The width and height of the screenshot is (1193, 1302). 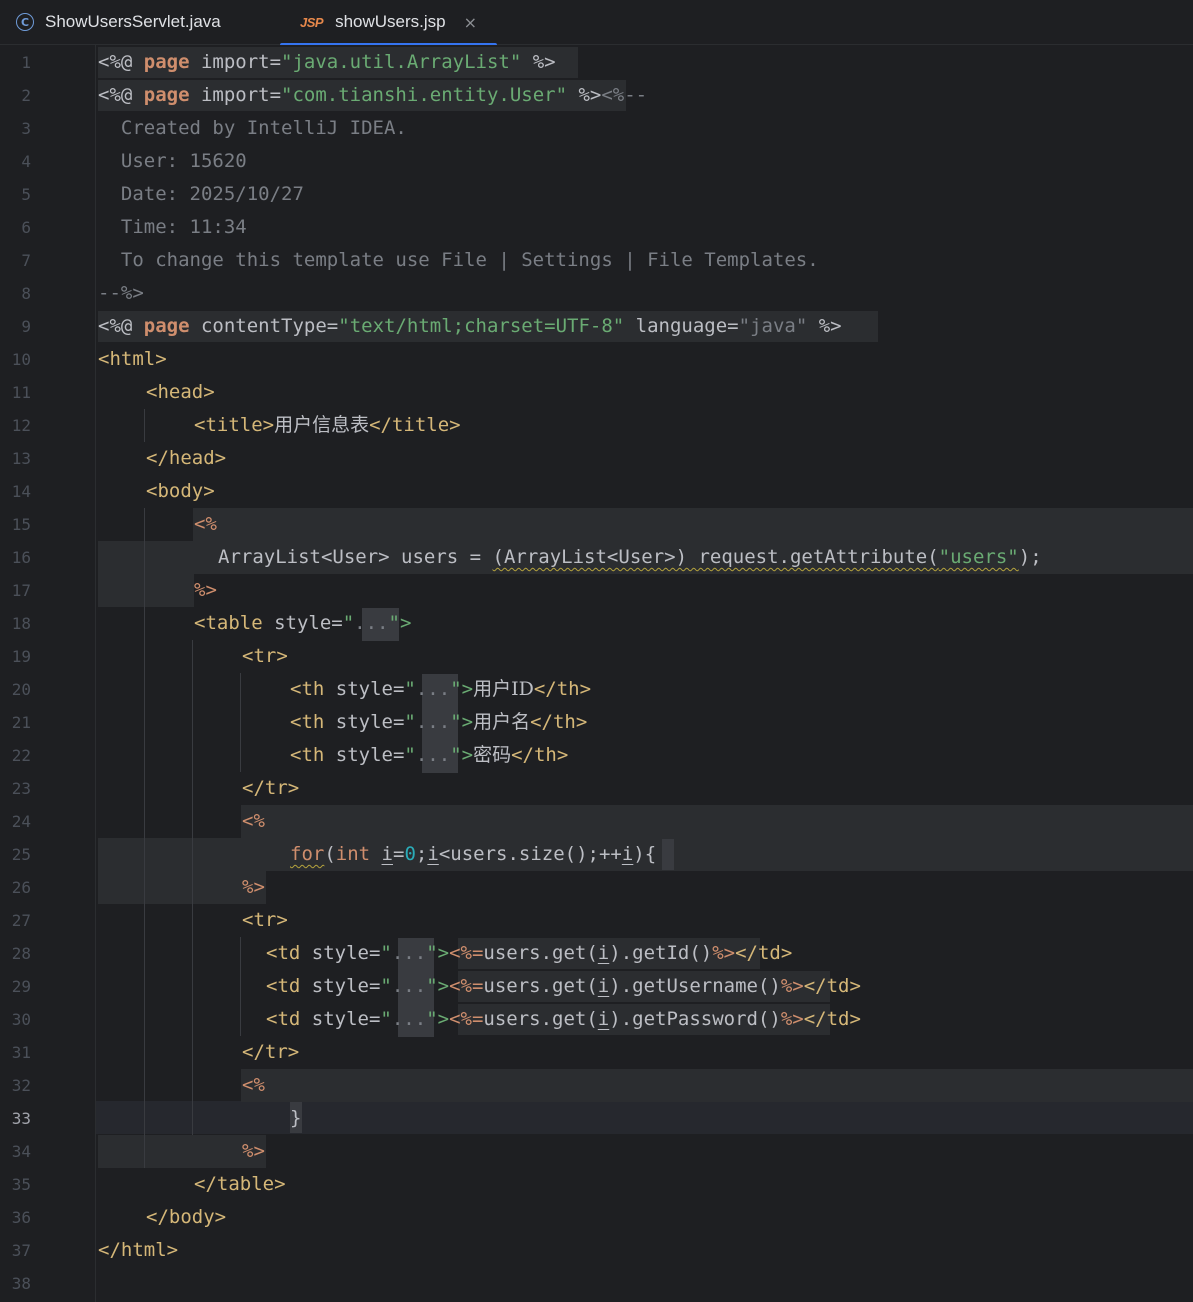 What do you see at coordinates (21, 1019) in the screenshot?
I see `line-number: 30` at bounding box center [21, 1019].